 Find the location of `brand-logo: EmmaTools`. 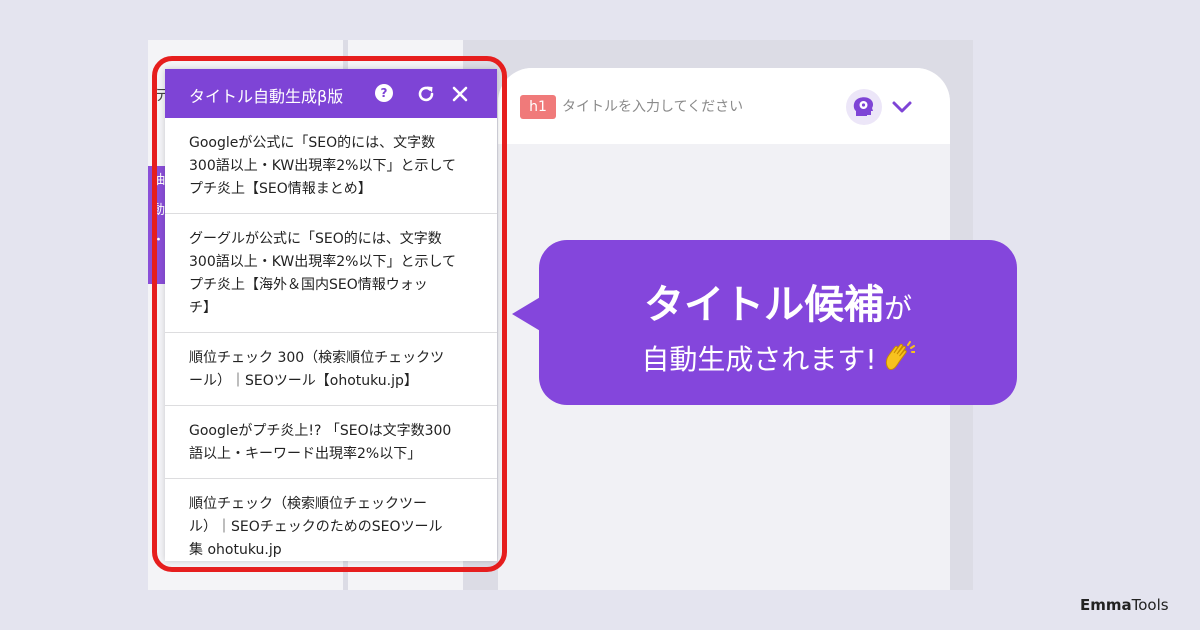

brand-logo: EmmaTools is located at coordinates (1124, 605).